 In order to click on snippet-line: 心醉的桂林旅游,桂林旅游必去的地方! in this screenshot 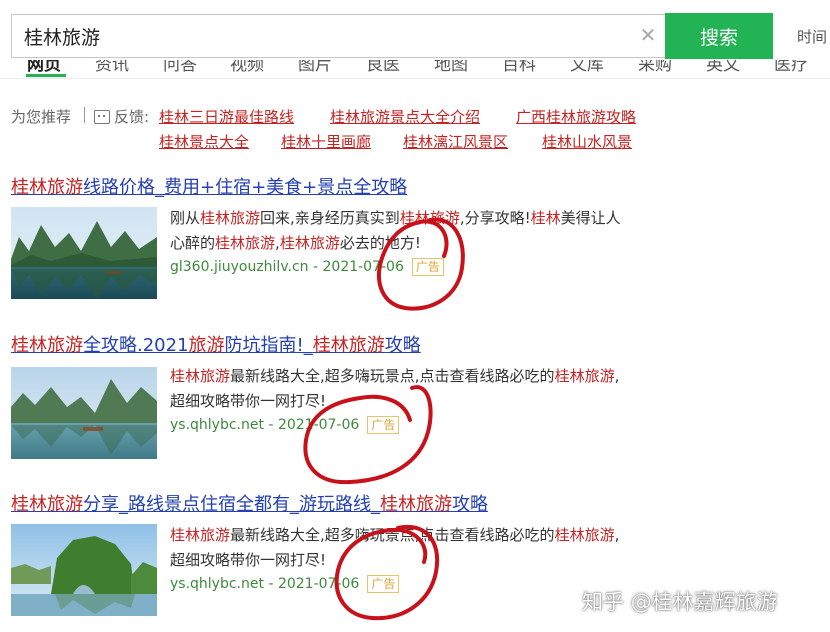, I will do `click(415, 243)`.